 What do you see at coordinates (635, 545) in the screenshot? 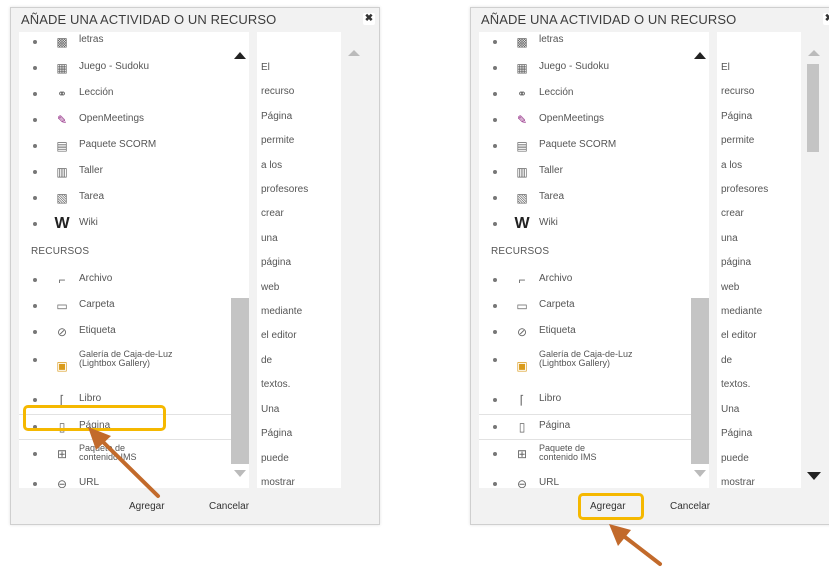
I see `arrow-to-add-button-icon` at bounding box center [635, 545].